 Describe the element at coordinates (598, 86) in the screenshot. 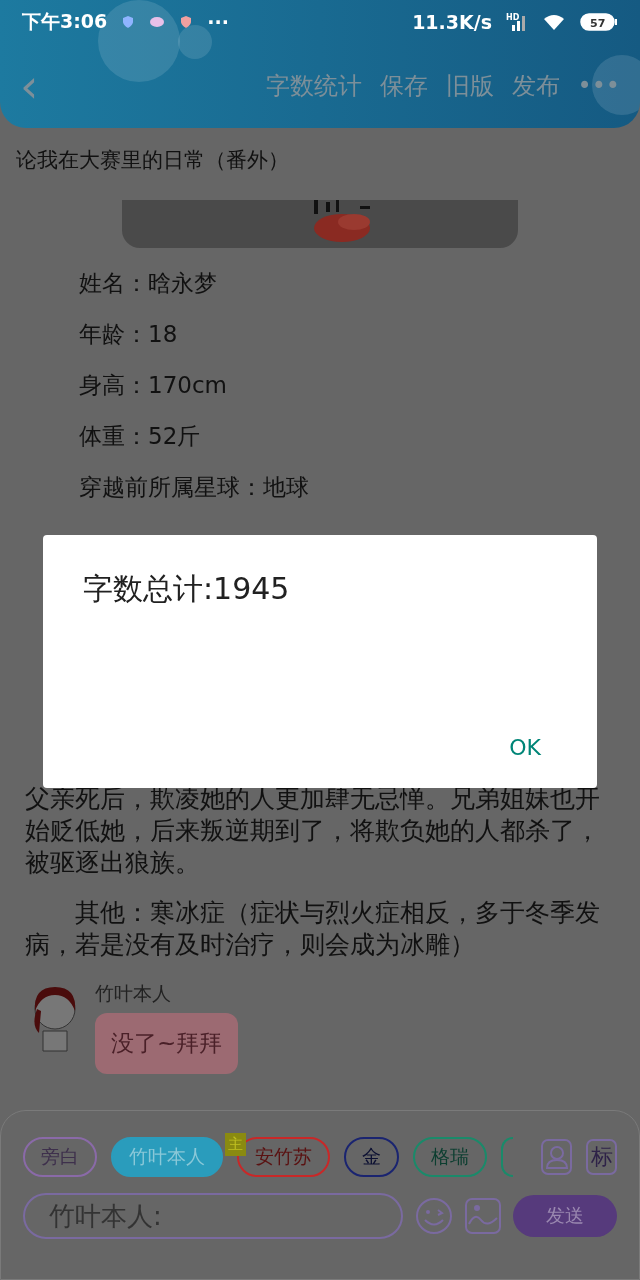

I see `more-button: •••` at that location.